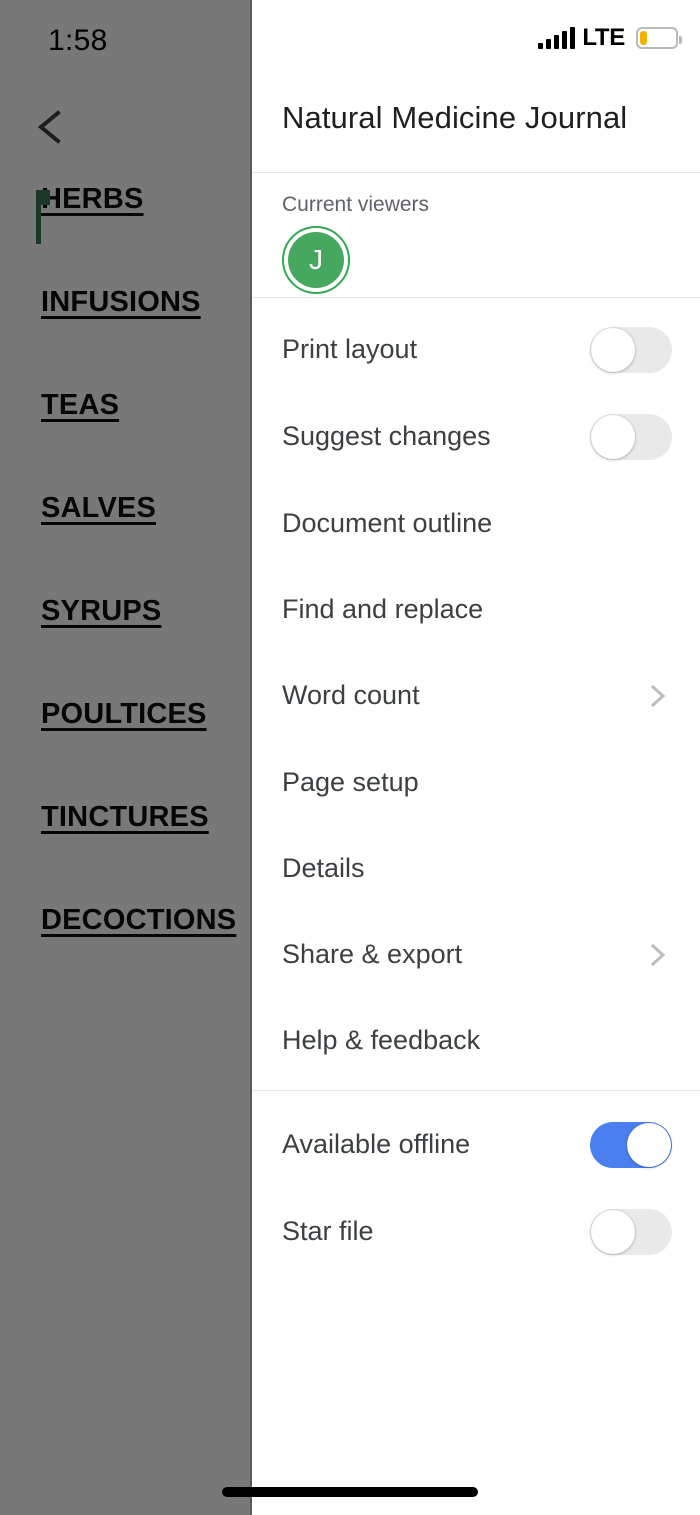  What do you see at coordinates (455, 117) in the screenshot?
I see `page-title: Natural Medicine Journal` at bounding box center [455, 117].